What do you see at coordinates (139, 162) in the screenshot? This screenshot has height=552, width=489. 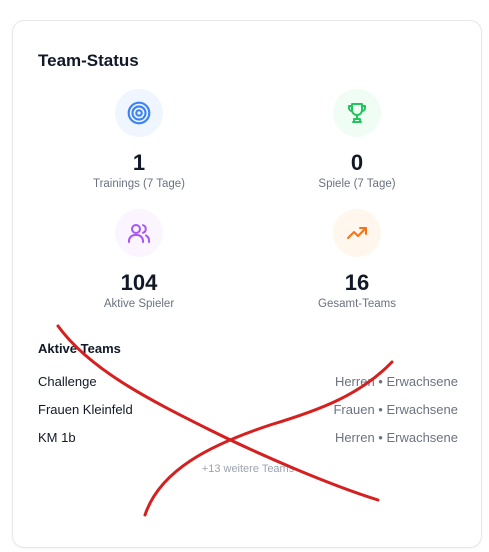 I see `stat-value: 1` at bounding box center [139, 162].